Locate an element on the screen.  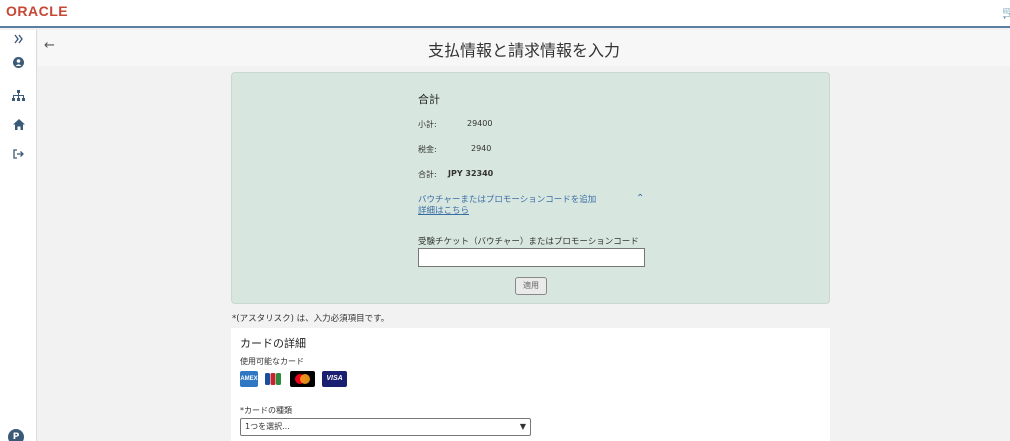
card-details-title: カードの詳細 is located at coordinates (273, 343).